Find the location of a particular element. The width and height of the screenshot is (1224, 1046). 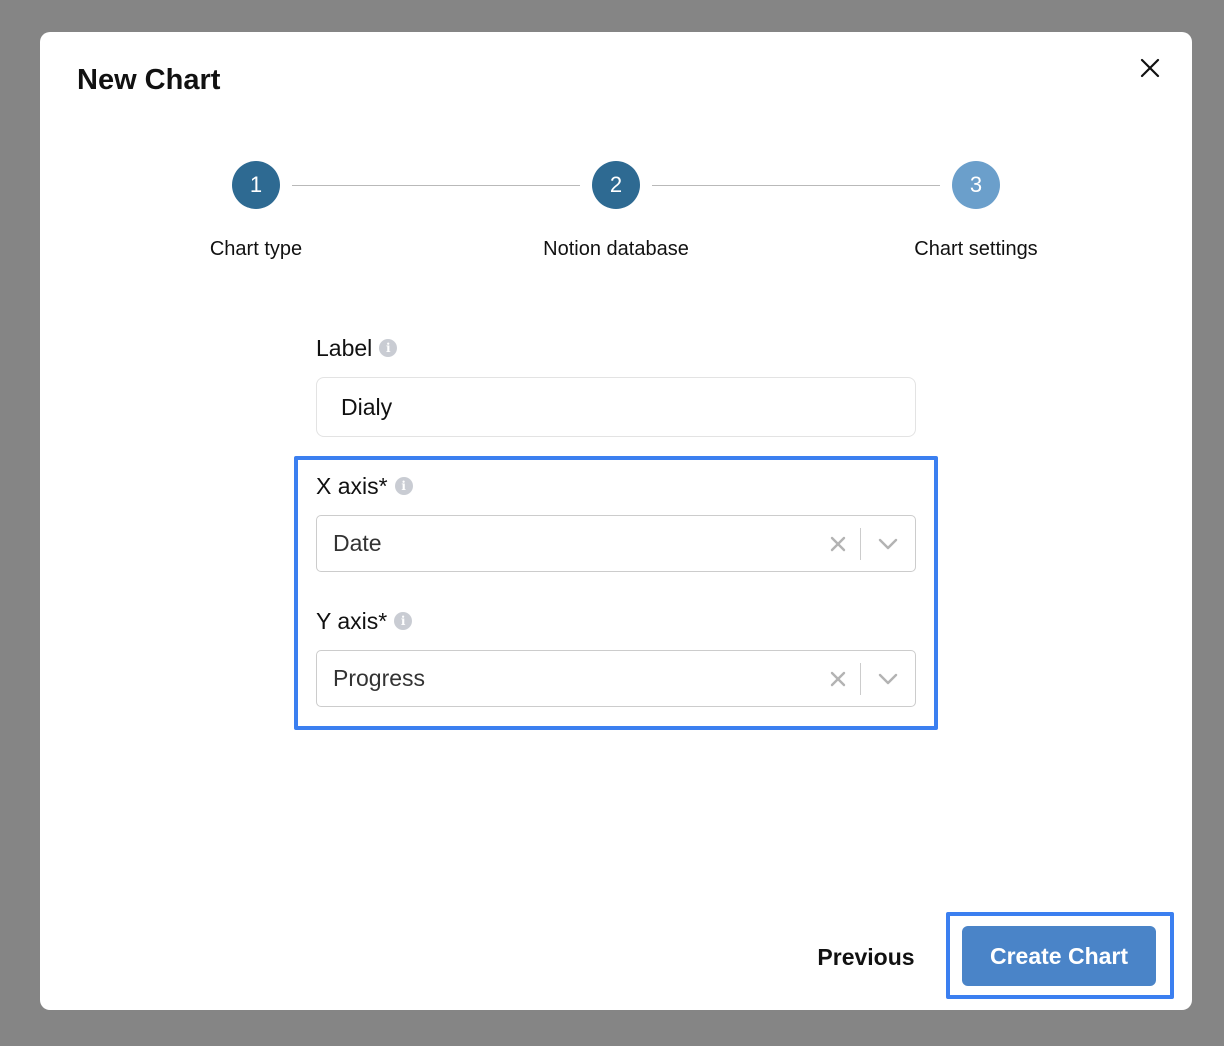

x-axis-label-text: X axis* is located at coordinates (352, 486).